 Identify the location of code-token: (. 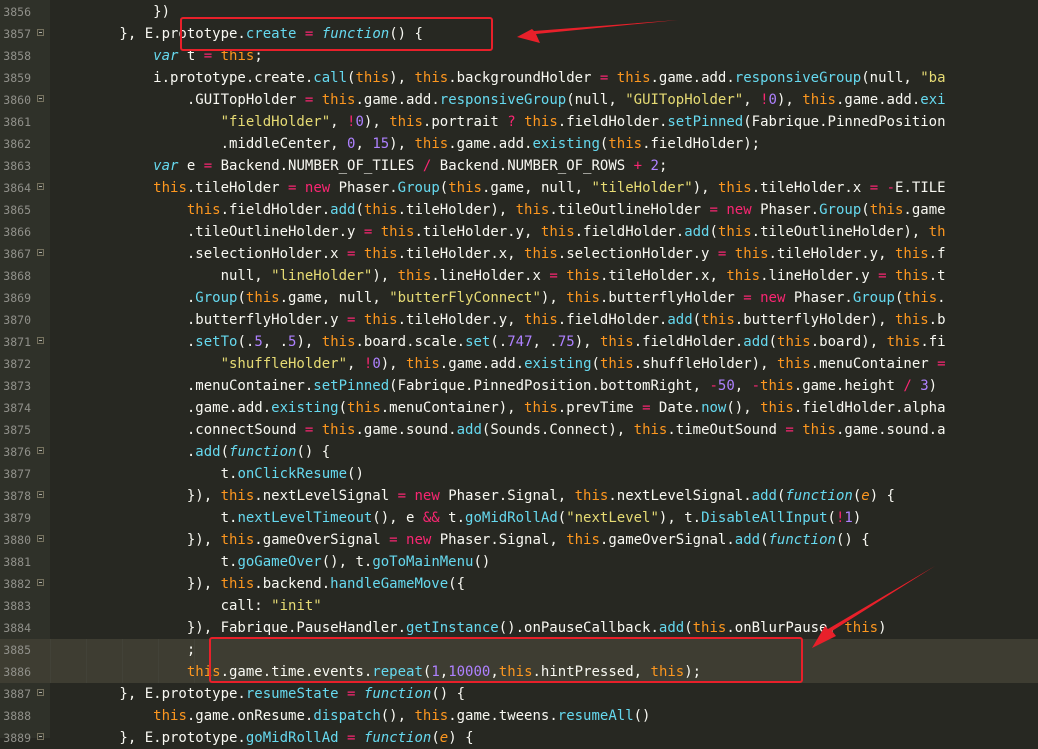
(773, 342).